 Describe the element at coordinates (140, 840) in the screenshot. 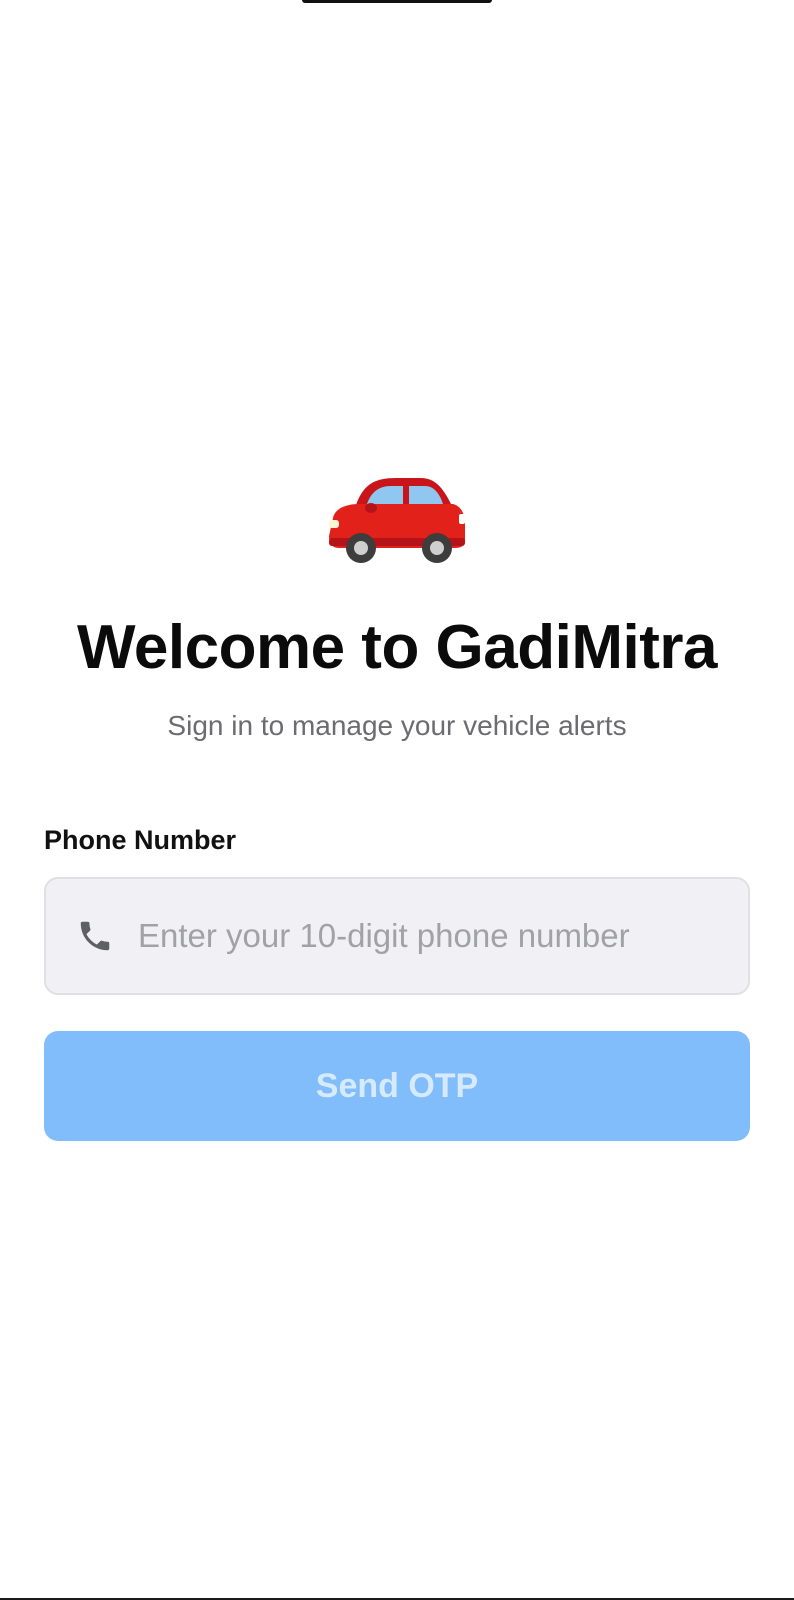

I see `phone-number-label: Phone Number` at that location.